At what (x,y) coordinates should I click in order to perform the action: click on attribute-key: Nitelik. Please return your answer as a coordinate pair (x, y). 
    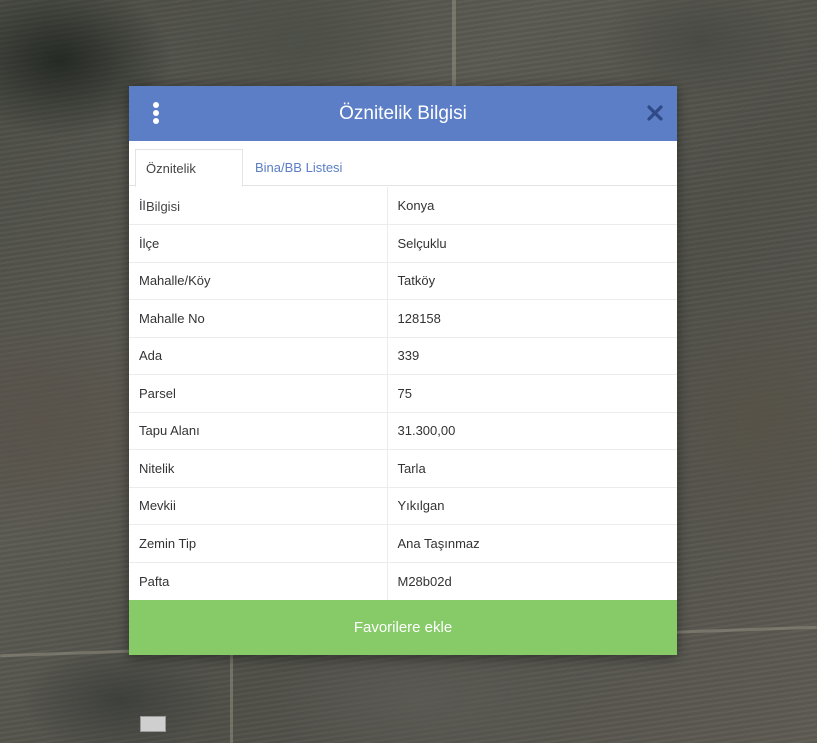
    Looking at the image, I should click on (258, 468).